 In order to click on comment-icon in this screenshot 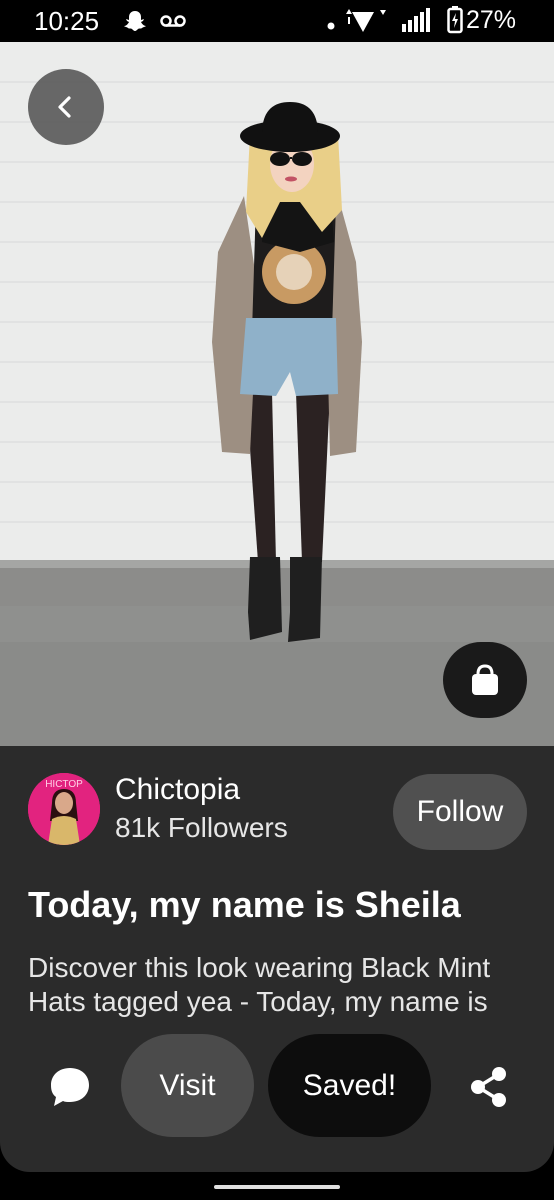, I will do `click(70, 1087)`.